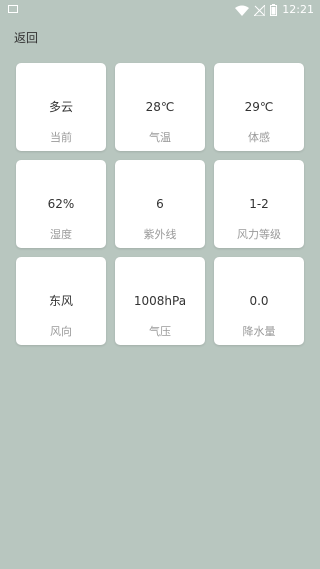  I want to click on status-bar: 12:21, so click(160, 10).